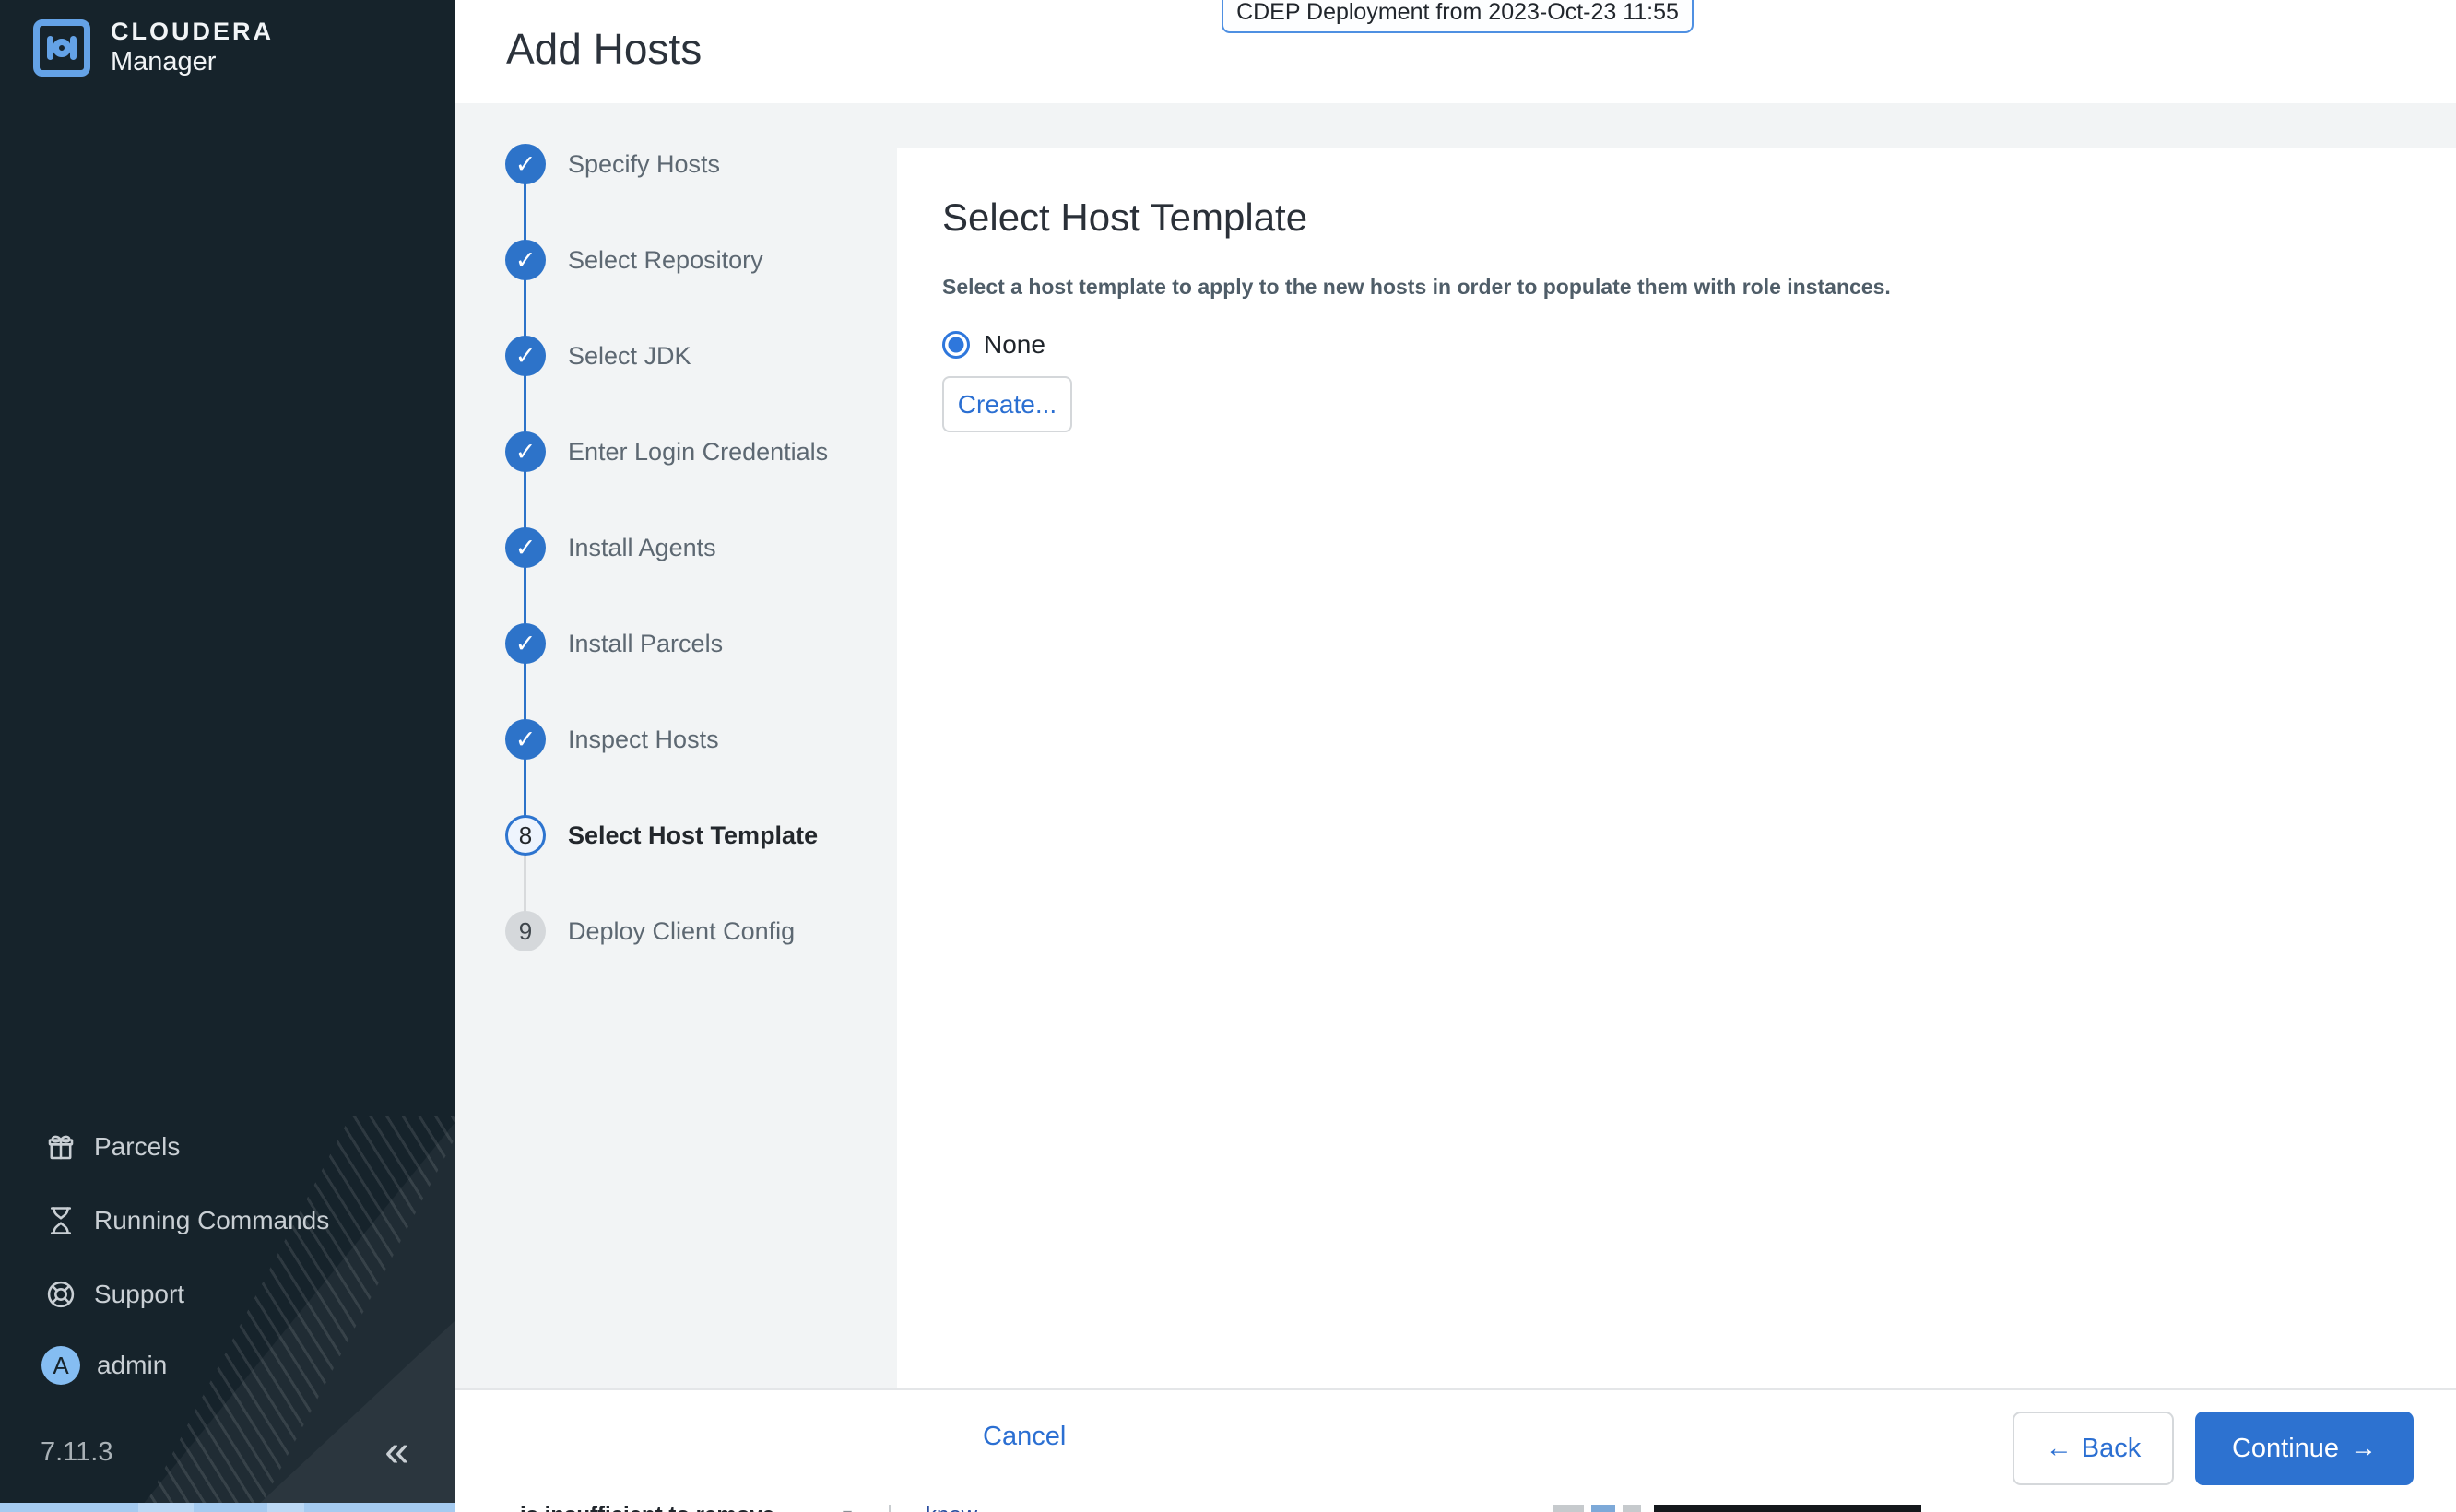 This screenshot has width=2456, height=1512. What do you see at coordinates (693, 835) in the screenshot?
I see `step-label: Select Host Template` at bounding box center [693, 835].